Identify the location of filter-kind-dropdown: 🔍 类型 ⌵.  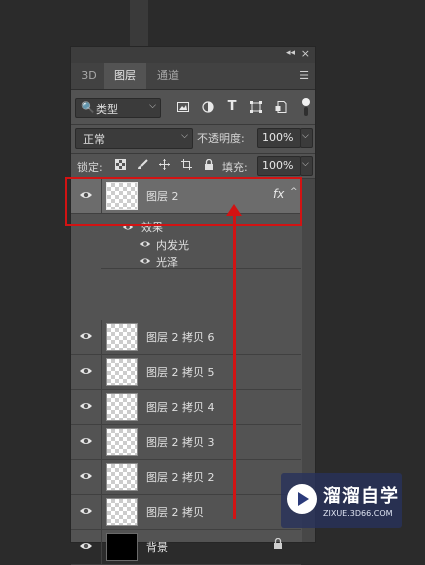
(118, 108).